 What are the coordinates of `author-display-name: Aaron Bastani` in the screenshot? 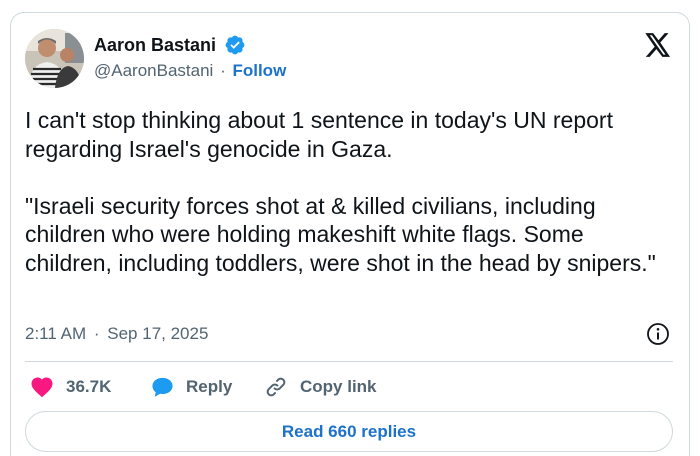 It's located at (155, 45).